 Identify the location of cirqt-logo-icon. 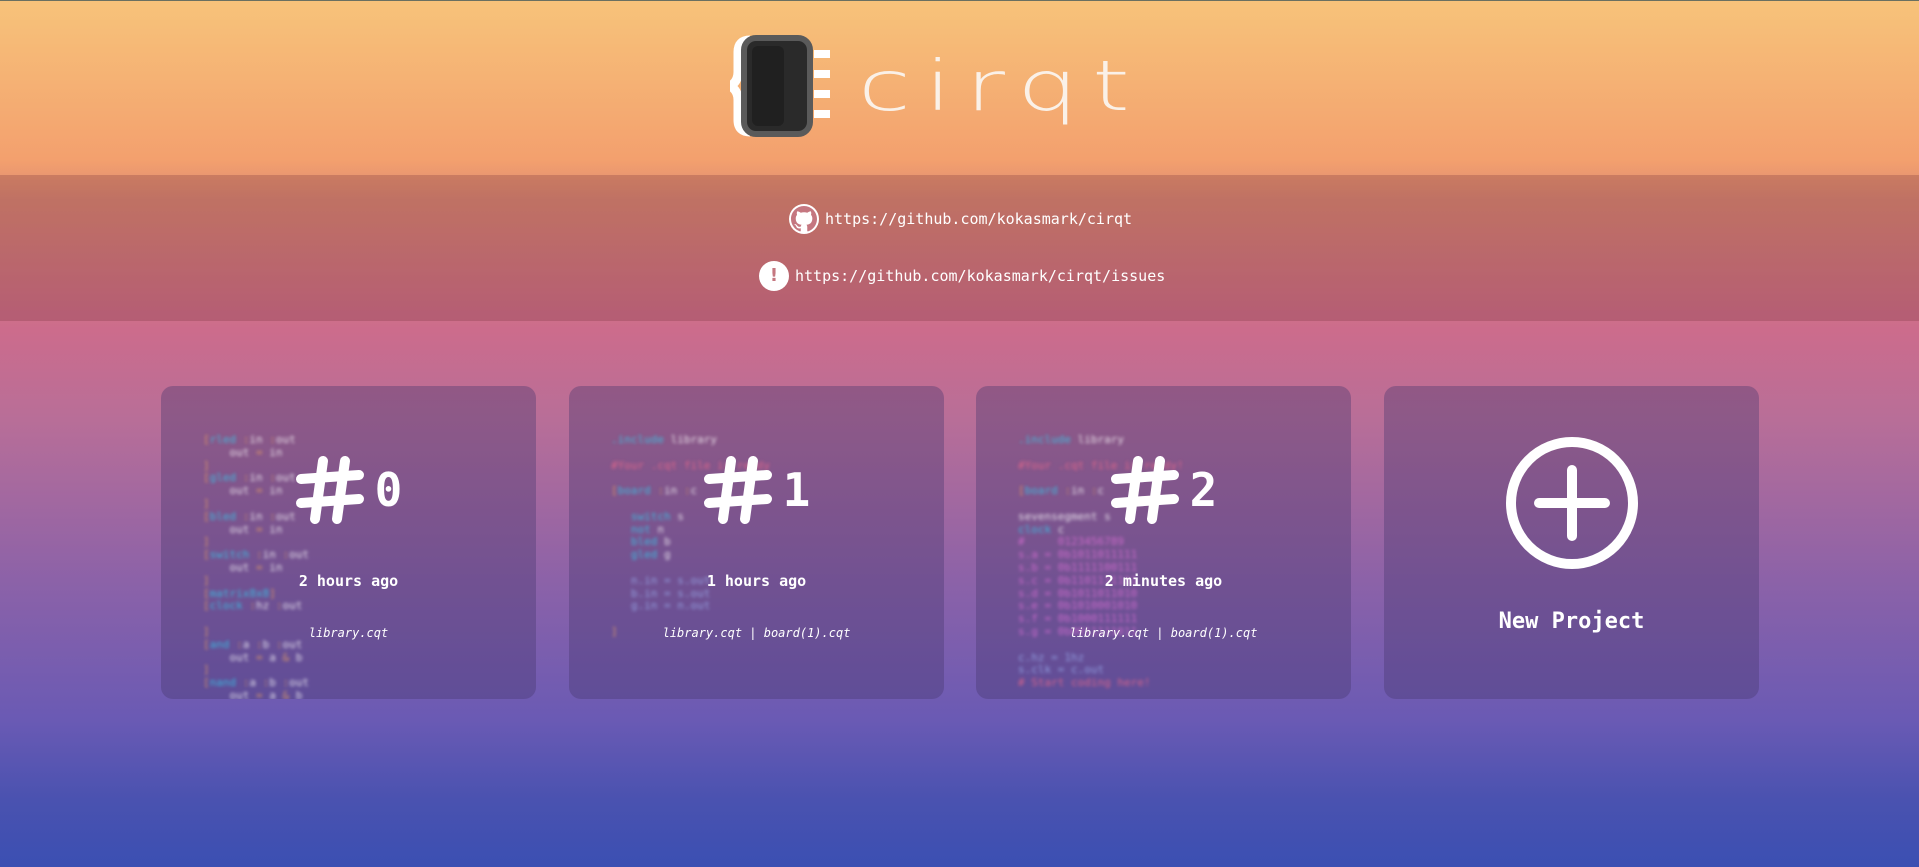
(780, 86).